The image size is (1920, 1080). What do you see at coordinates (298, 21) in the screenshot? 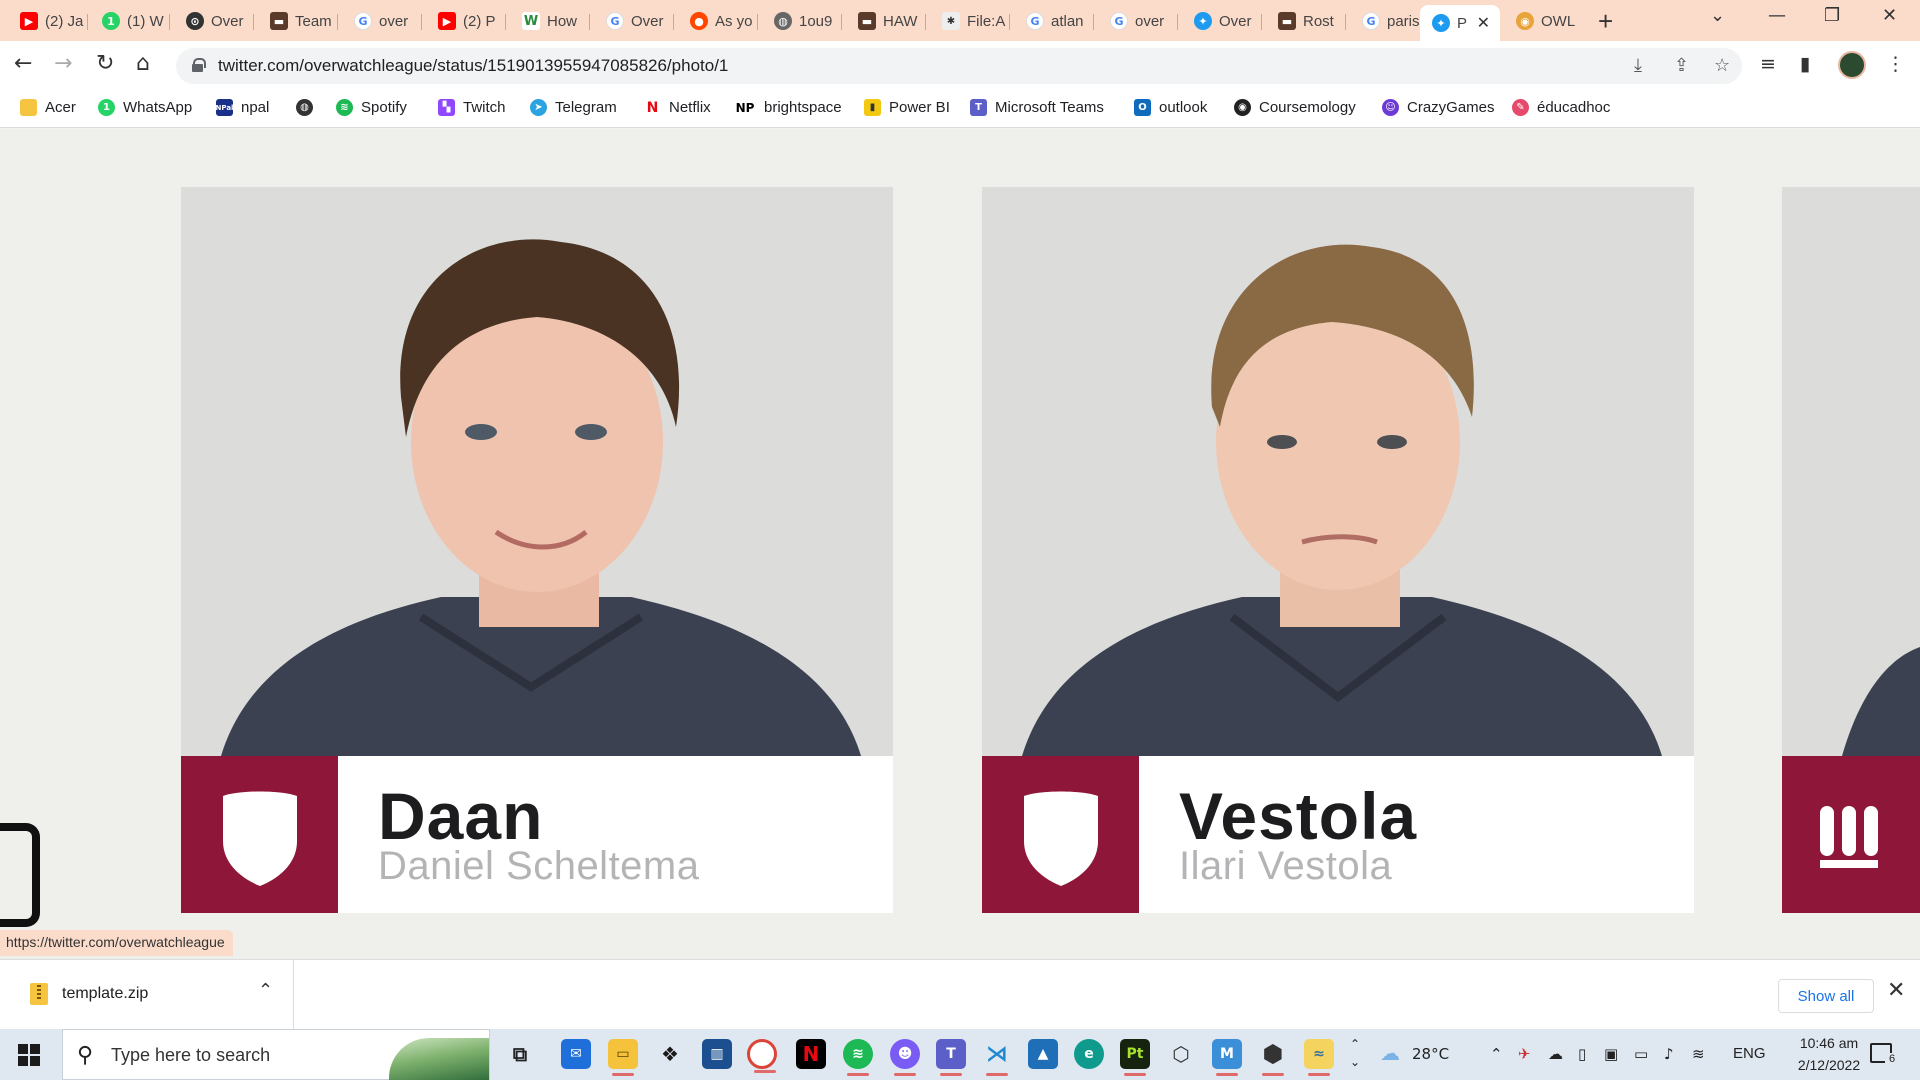
I see `tab-liquipedia-team: ▬ Team` at bounding box center [298, 21].